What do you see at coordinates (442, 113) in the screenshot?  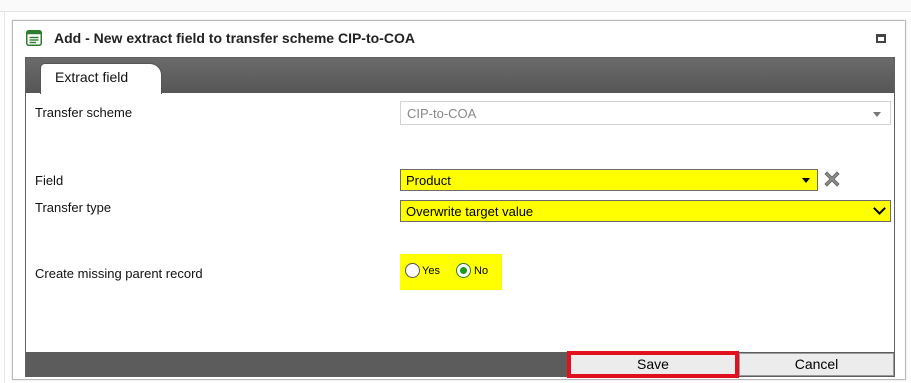 I see `transfer-scheme-value: CIP-to-COA` at bounding box center [442, 113].